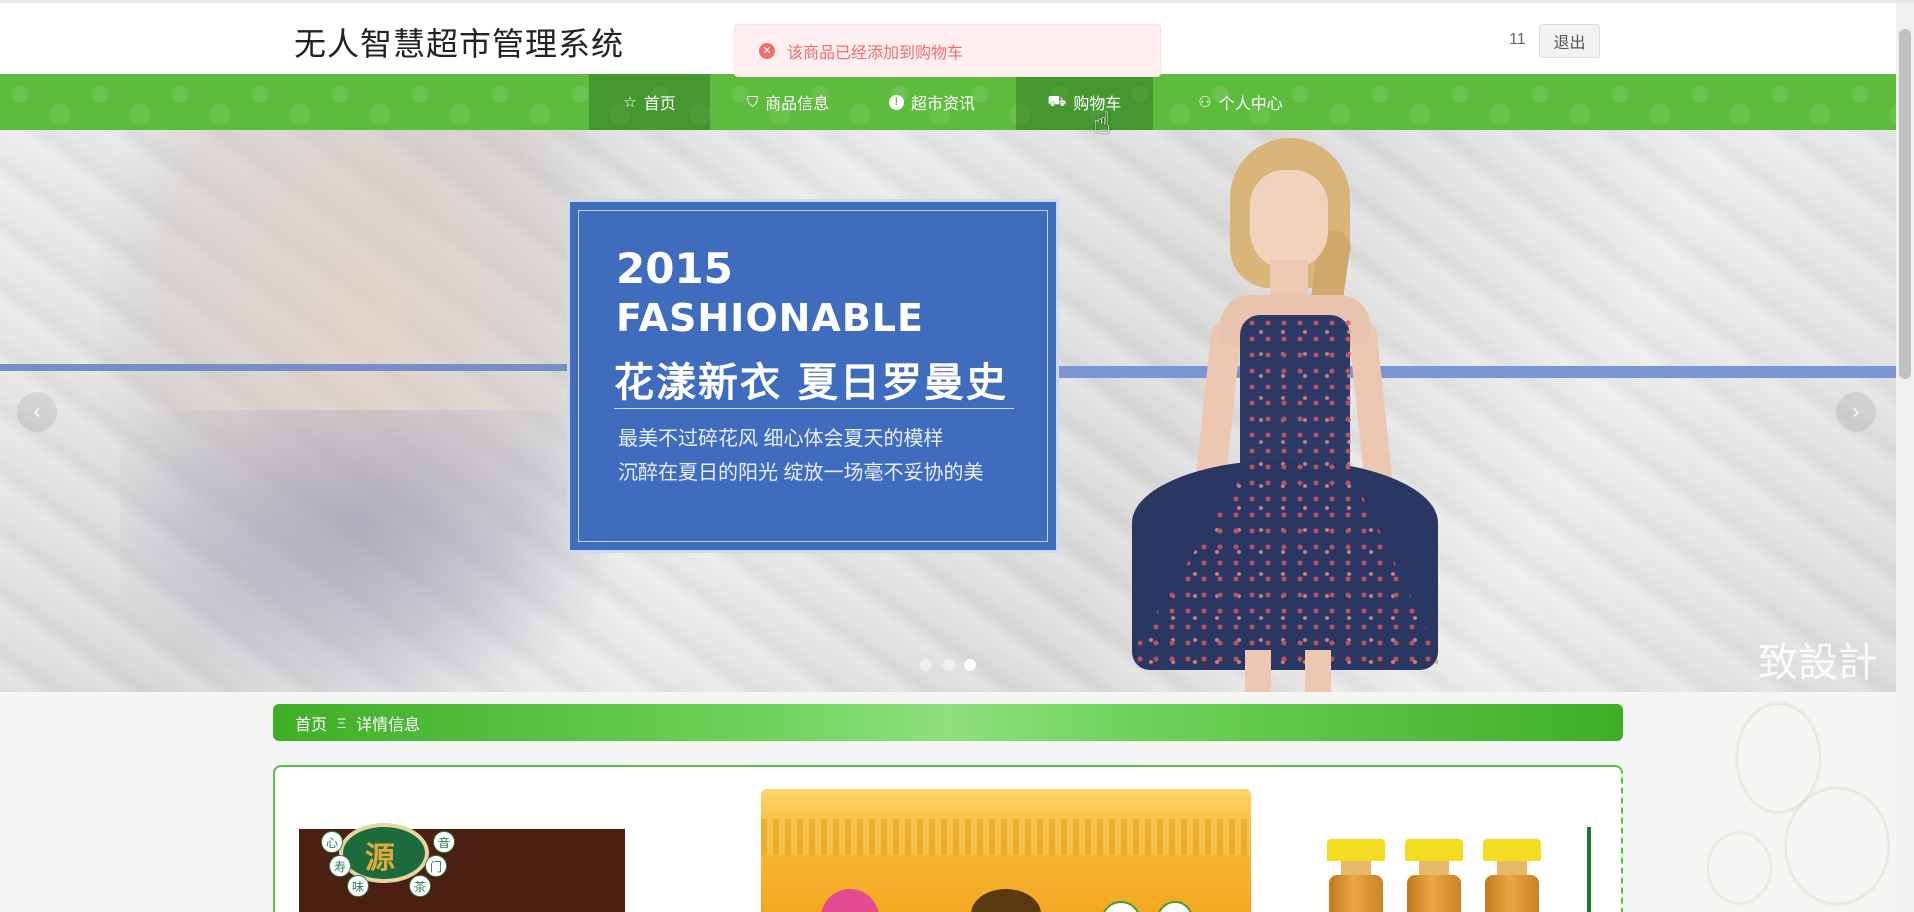 This screenshot has width=1914, height=912. What do you see at coordinates (342, 722) in the screenshot?
I see `breadcrumb-separator-icon: Ξ` at bounding box center [342, 722].